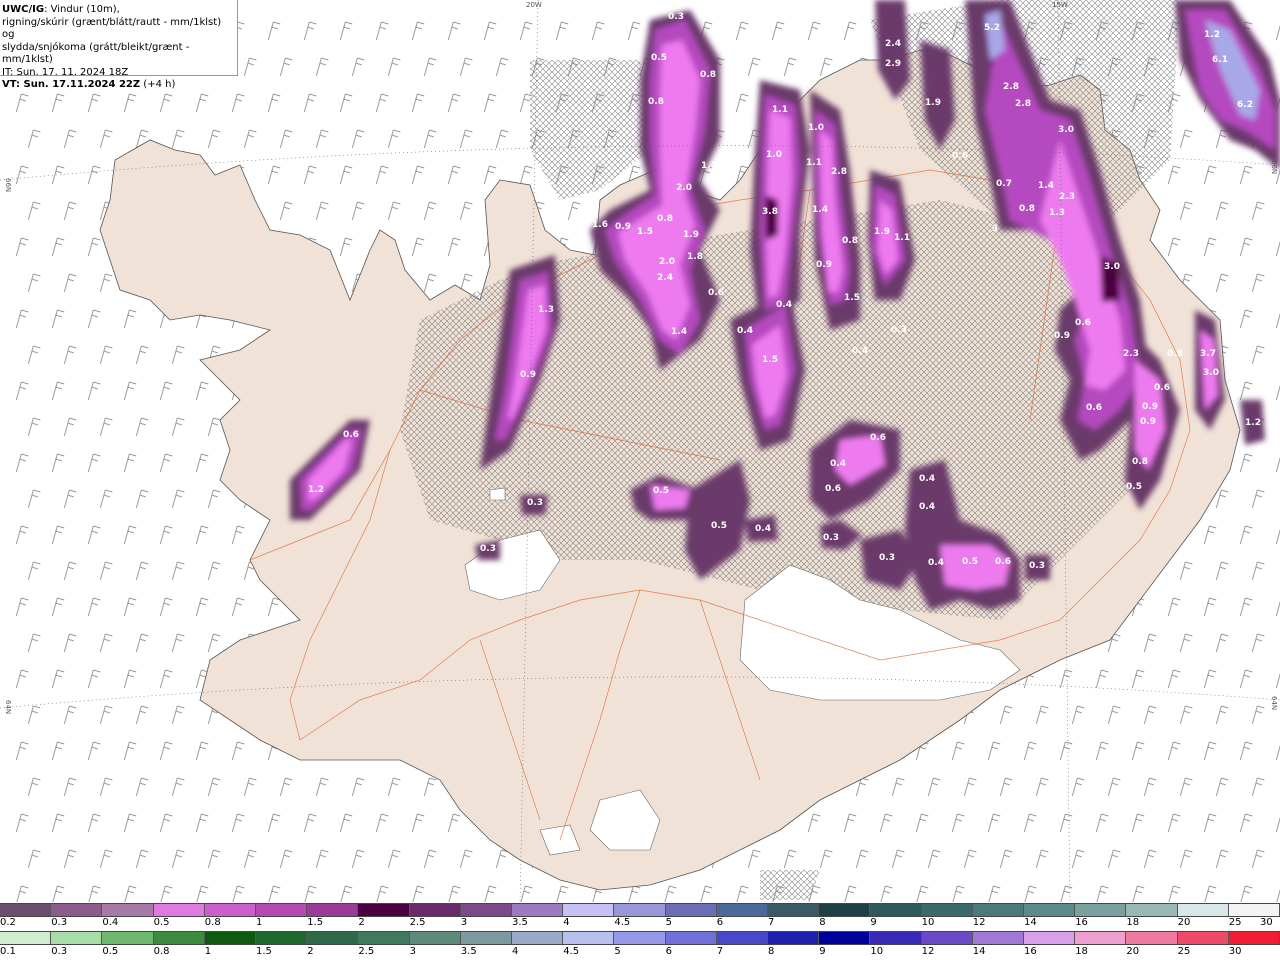  I want to click on scale-label: 4.5, so click(622, 922).